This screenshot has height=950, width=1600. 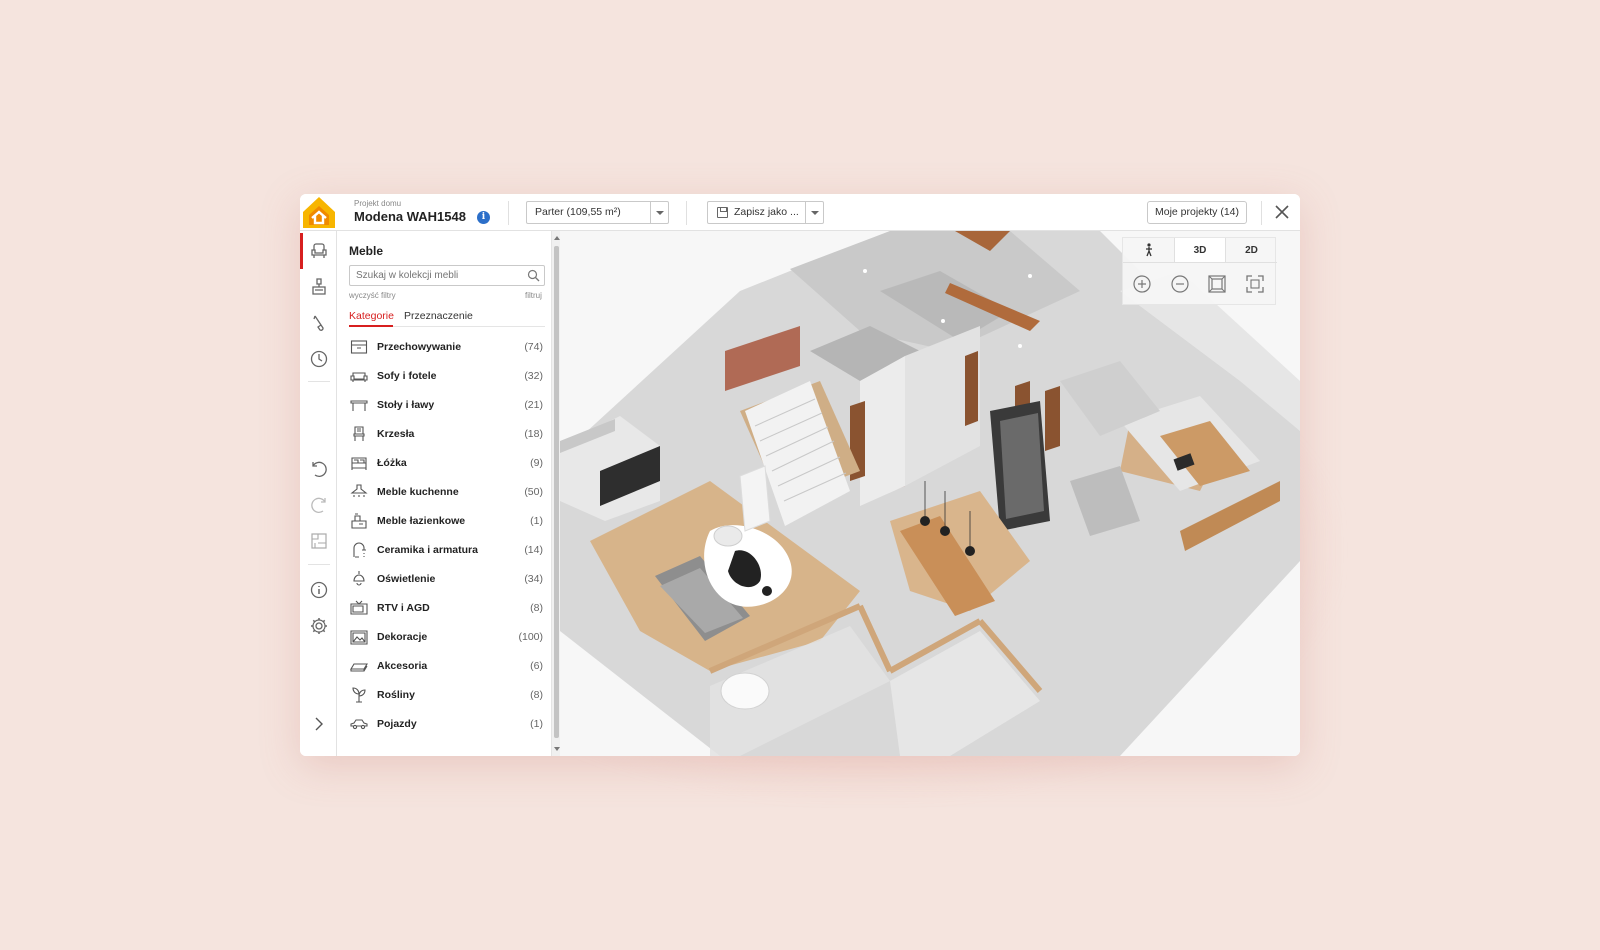 What do you see at coordinates (359, 490) in the screenshot?
I see `kitchen-hood-icon` at bounding box center [359, 490].